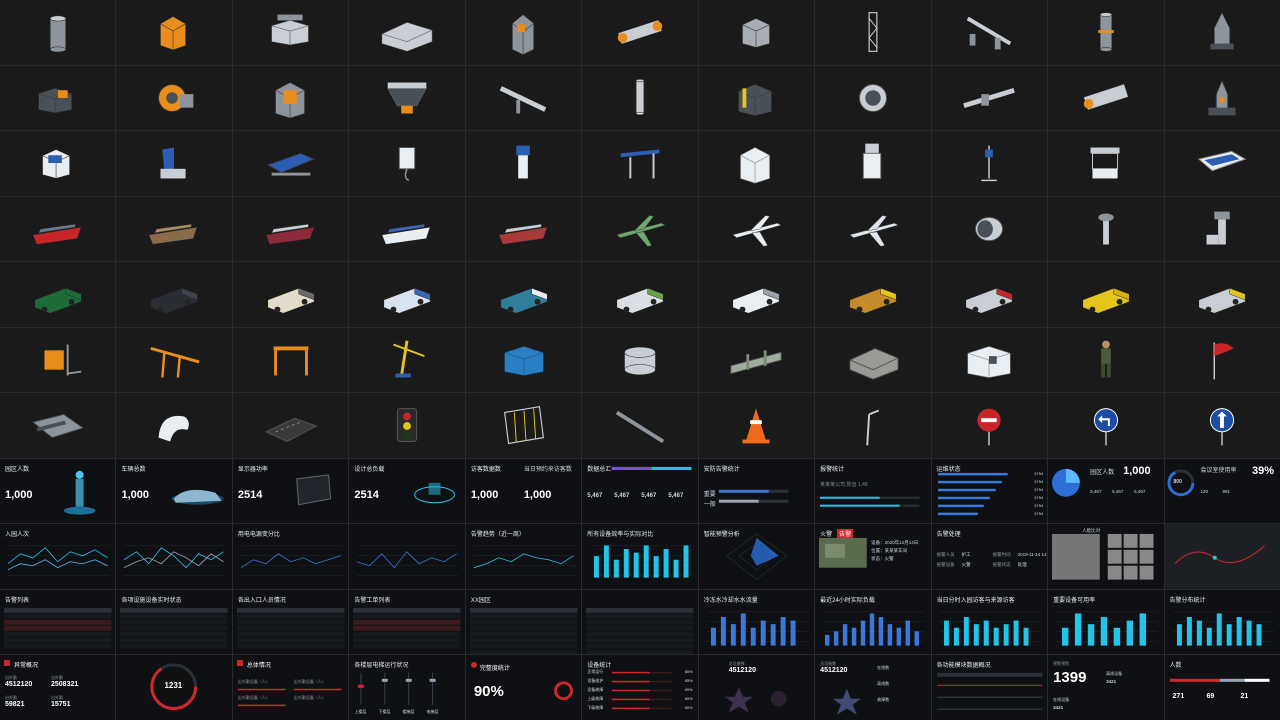  What do you see at coordinates (873, 622) in the screenshot?
I see `load24-chart: 最近24小时实际负载` at bounding box center [873, 622].